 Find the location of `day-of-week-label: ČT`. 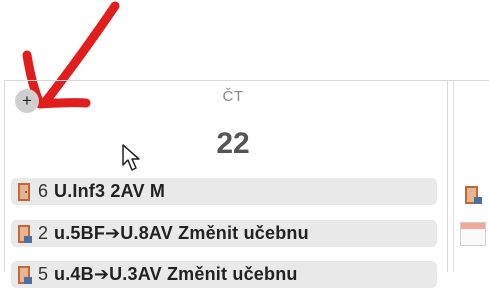

day-of-week-label: ČT is located at coordinates (233, 96).